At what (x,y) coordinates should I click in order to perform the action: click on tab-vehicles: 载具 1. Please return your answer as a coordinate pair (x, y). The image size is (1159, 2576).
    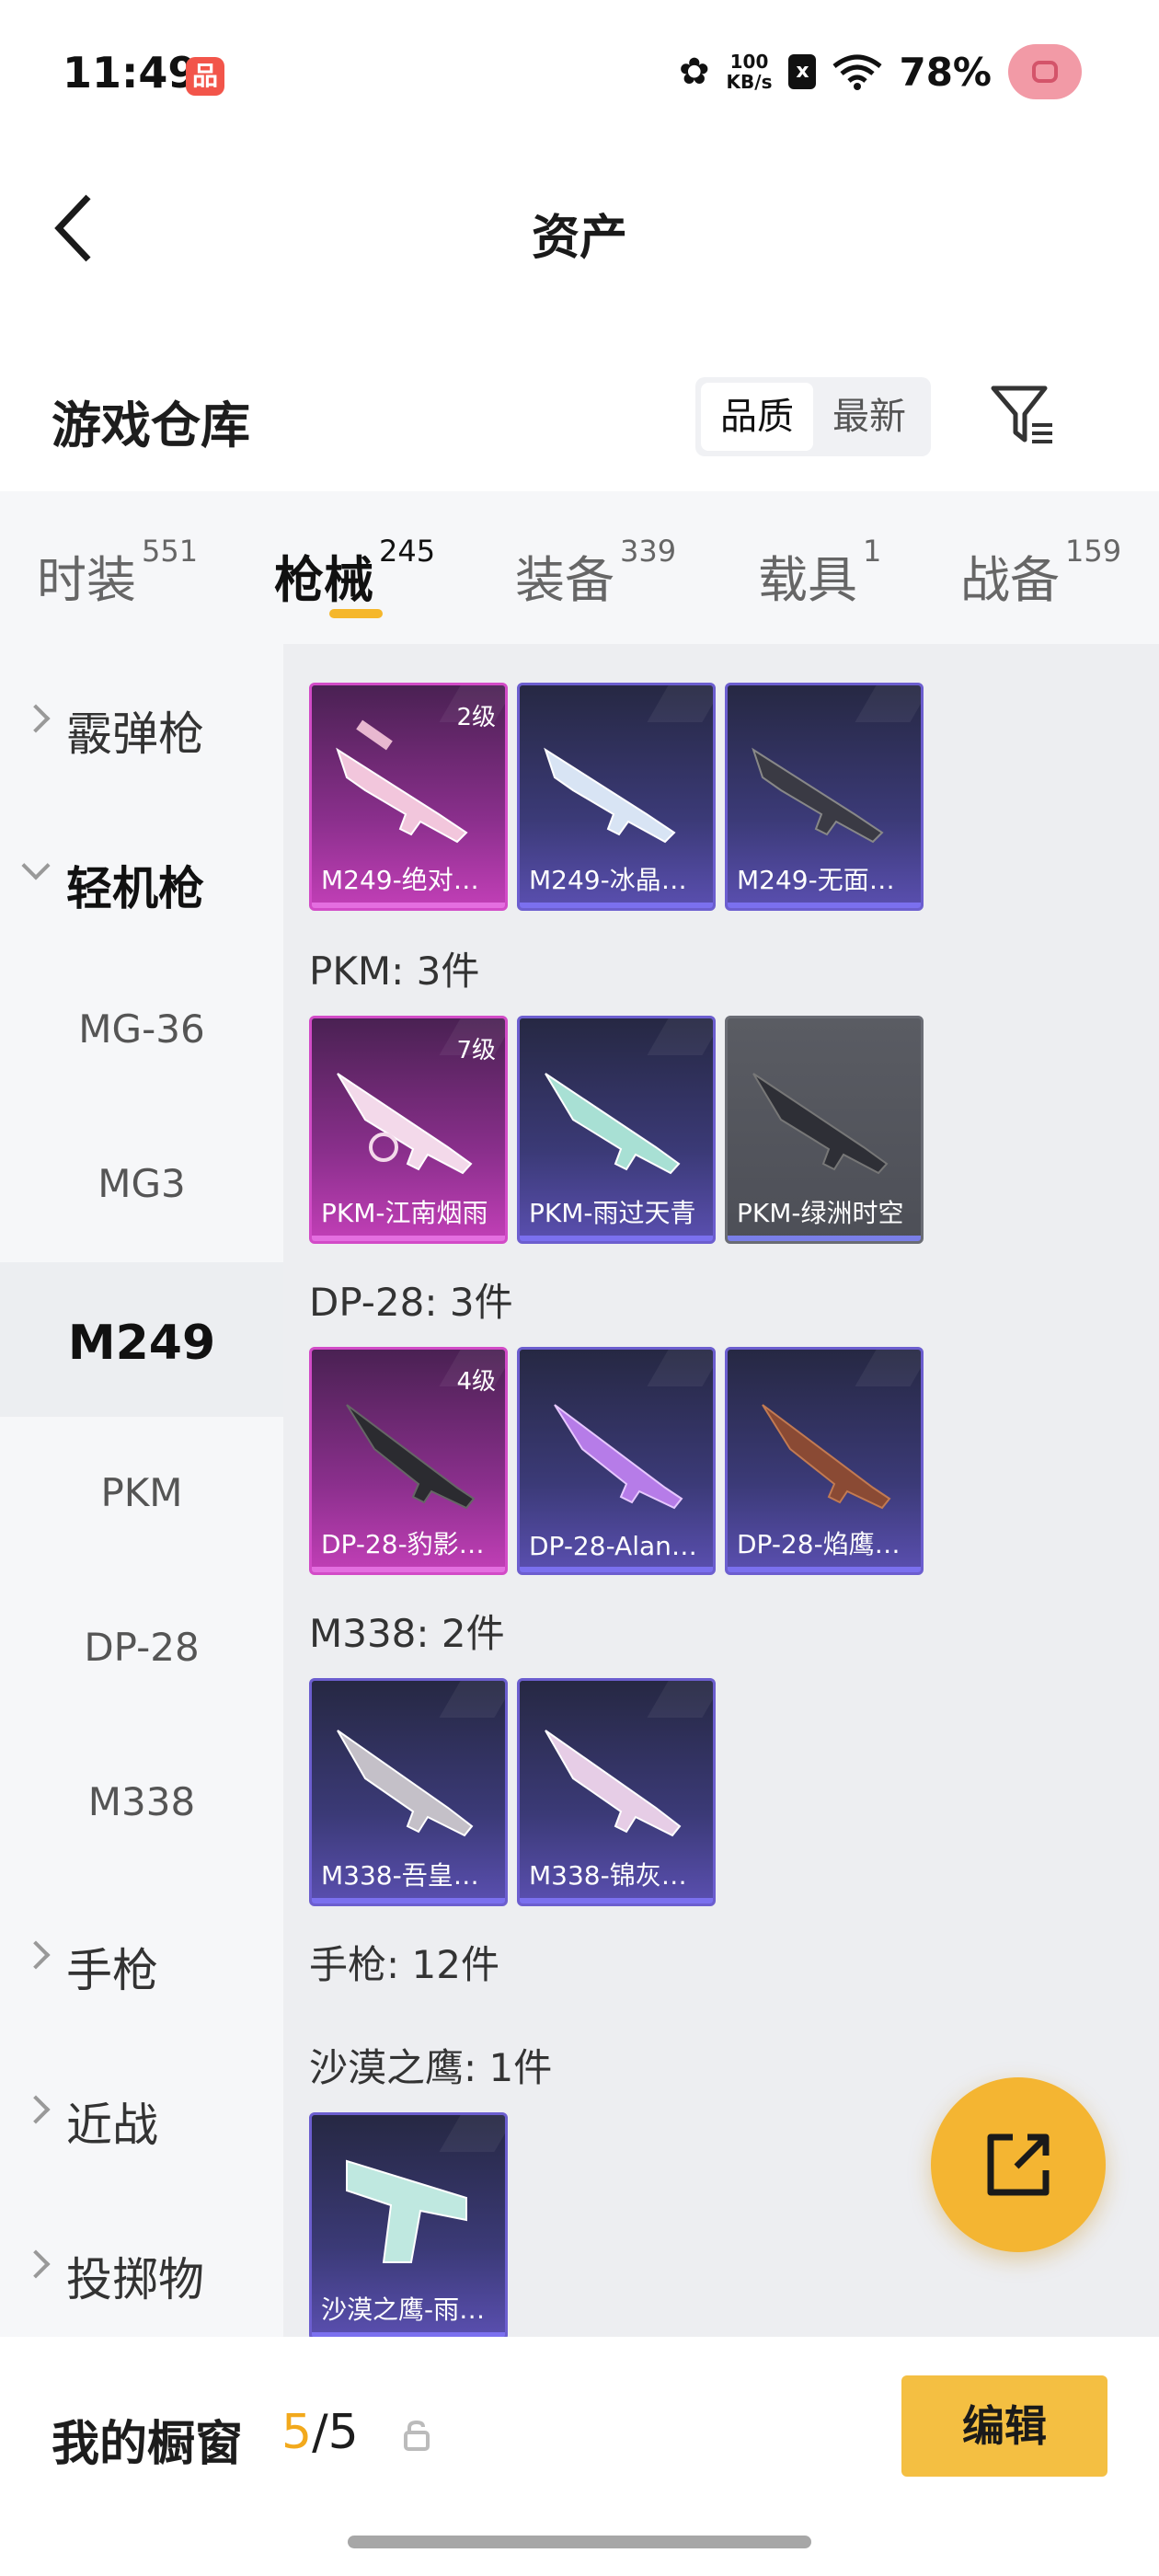
    Looking at the image, I should click on (819, 573).